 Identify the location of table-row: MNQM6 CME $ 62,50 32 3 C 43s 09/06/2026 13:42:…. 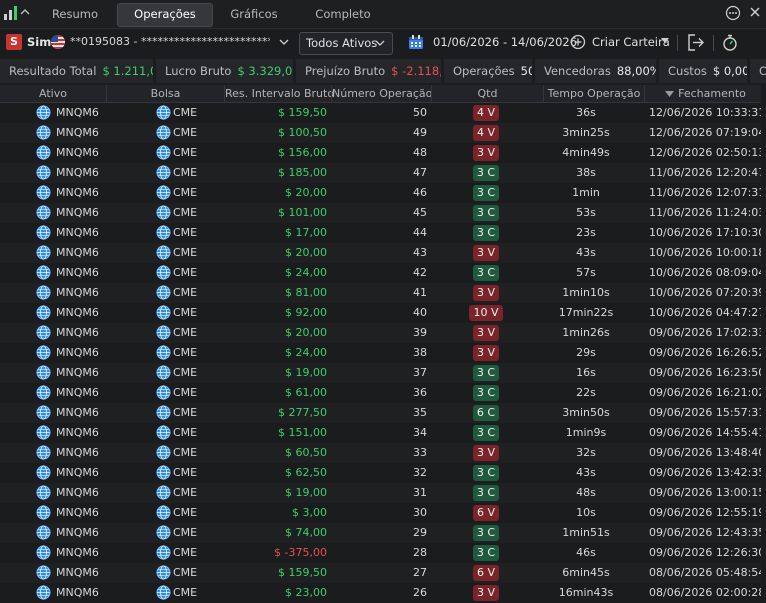
(383, 473).